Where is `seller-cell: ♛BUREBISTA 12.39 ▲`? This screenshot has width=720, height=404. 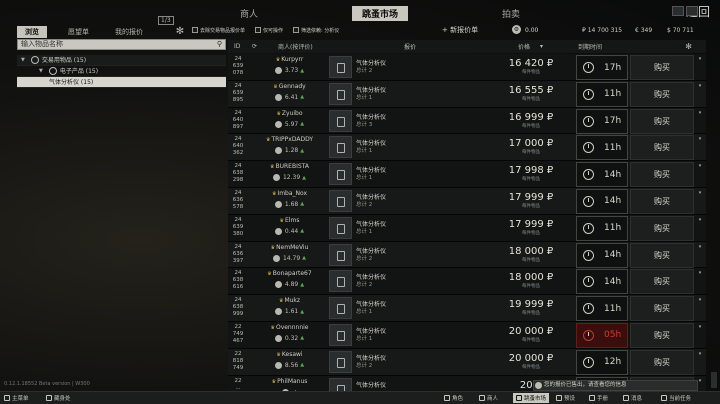 seller-cell: ♛BUREBISTA 12.39 ▲ is located at coordinates (289, 174).